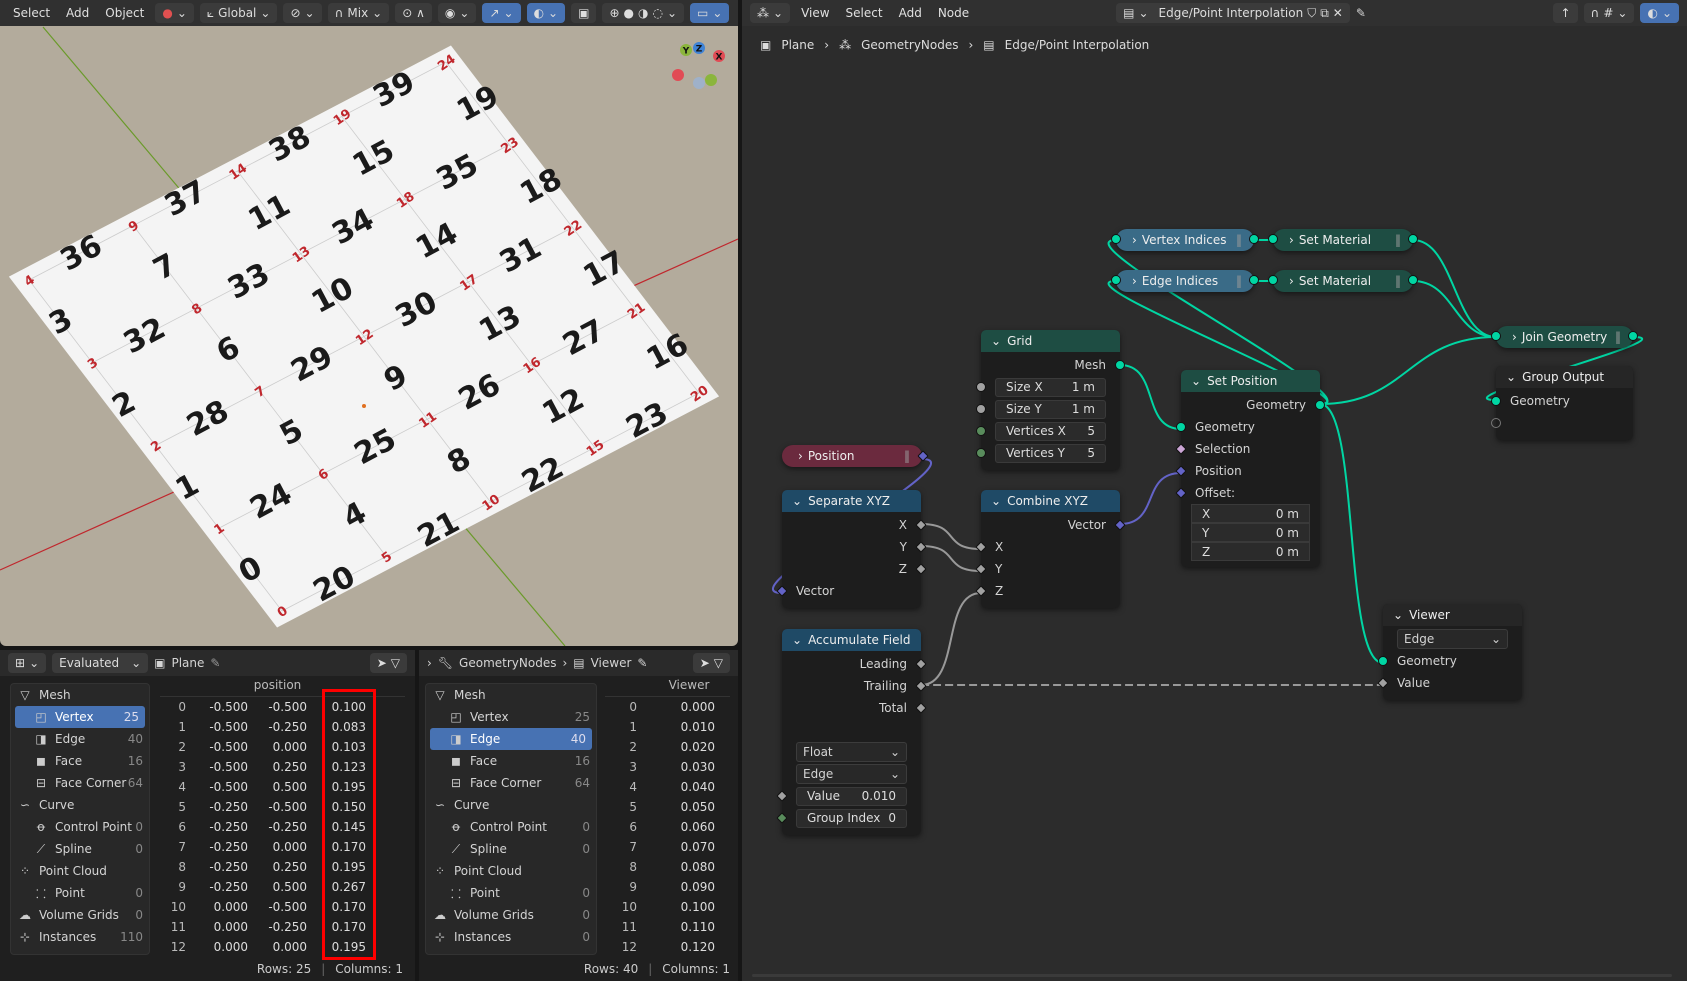  Describe the element at coordinates (718, 663) in the screenshot. I see `filter-icon: ▽` at that location.